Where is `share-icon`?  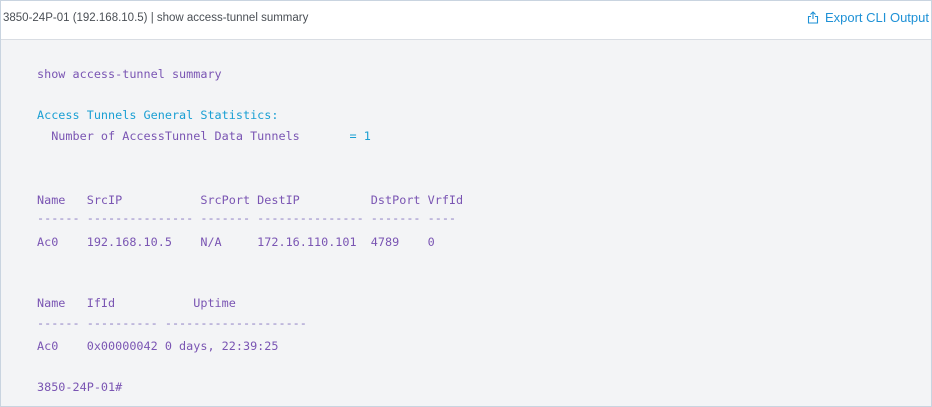 share-icon is located at coordinates (813, 17).